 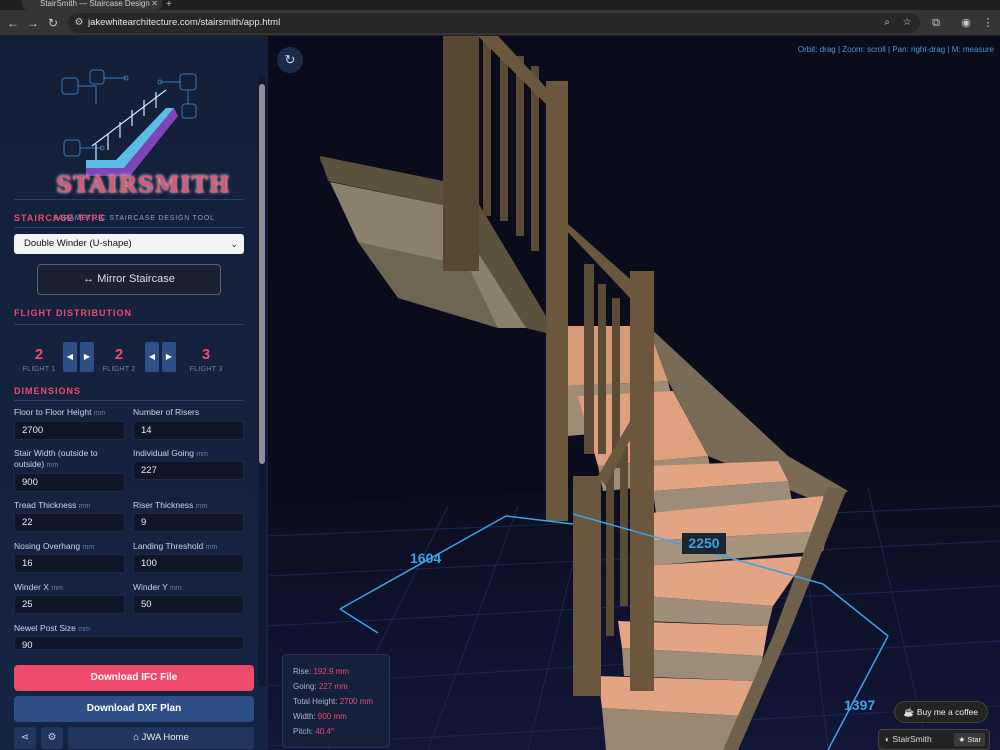 I want to click on github-icon: ◐, so click(x=888, y=739).